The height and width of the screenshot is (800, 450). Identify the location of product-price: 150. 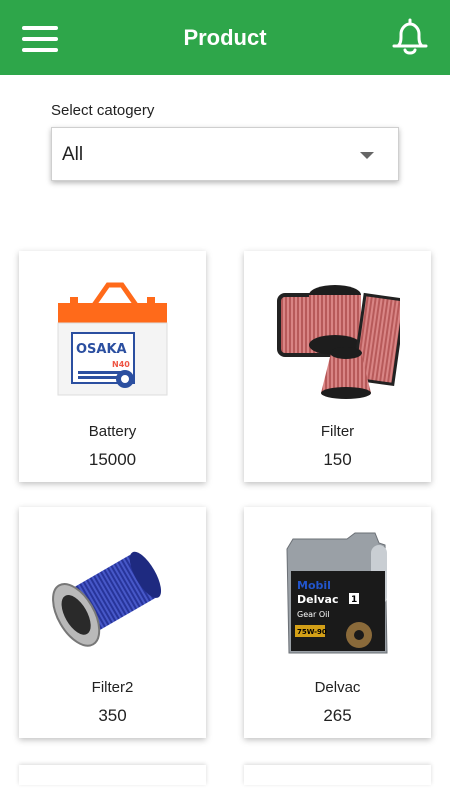
(337, 459).